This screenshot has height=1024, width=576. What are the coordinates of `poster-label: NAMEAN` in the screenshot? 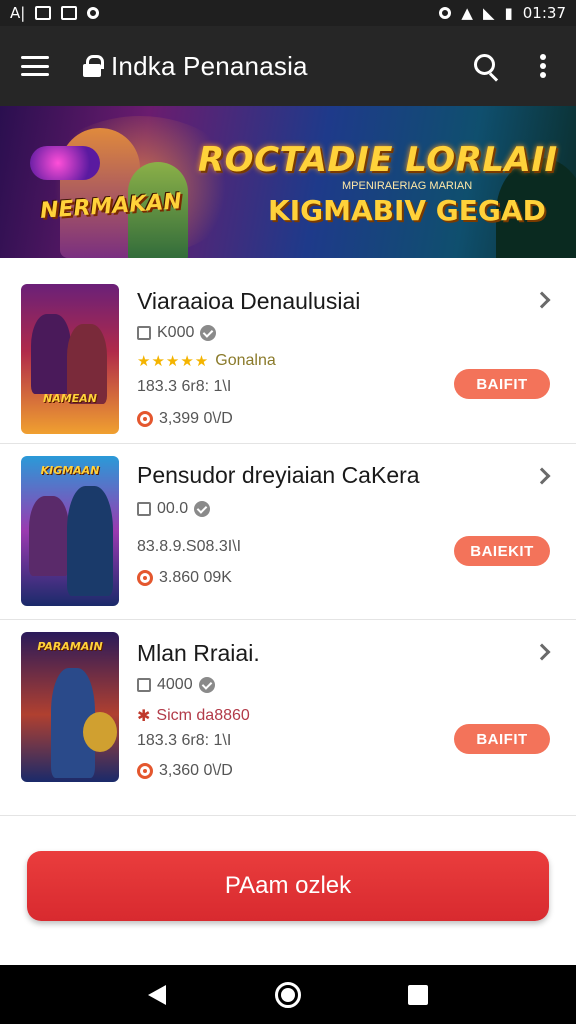 It's located at (70, 398).